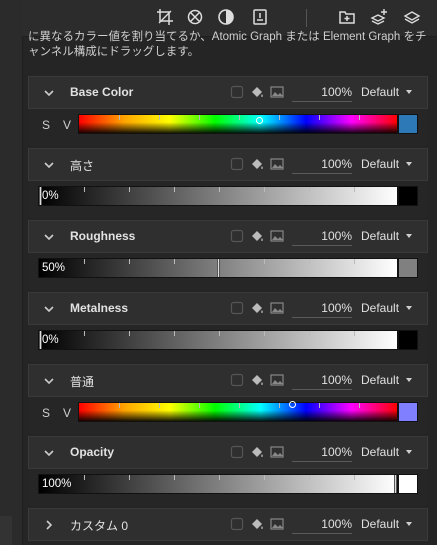 This screenshot has width=437, height=545. Describe the element at coordinates (57, 484) in the screenshot. I see `slider-value: 100%` at that location.